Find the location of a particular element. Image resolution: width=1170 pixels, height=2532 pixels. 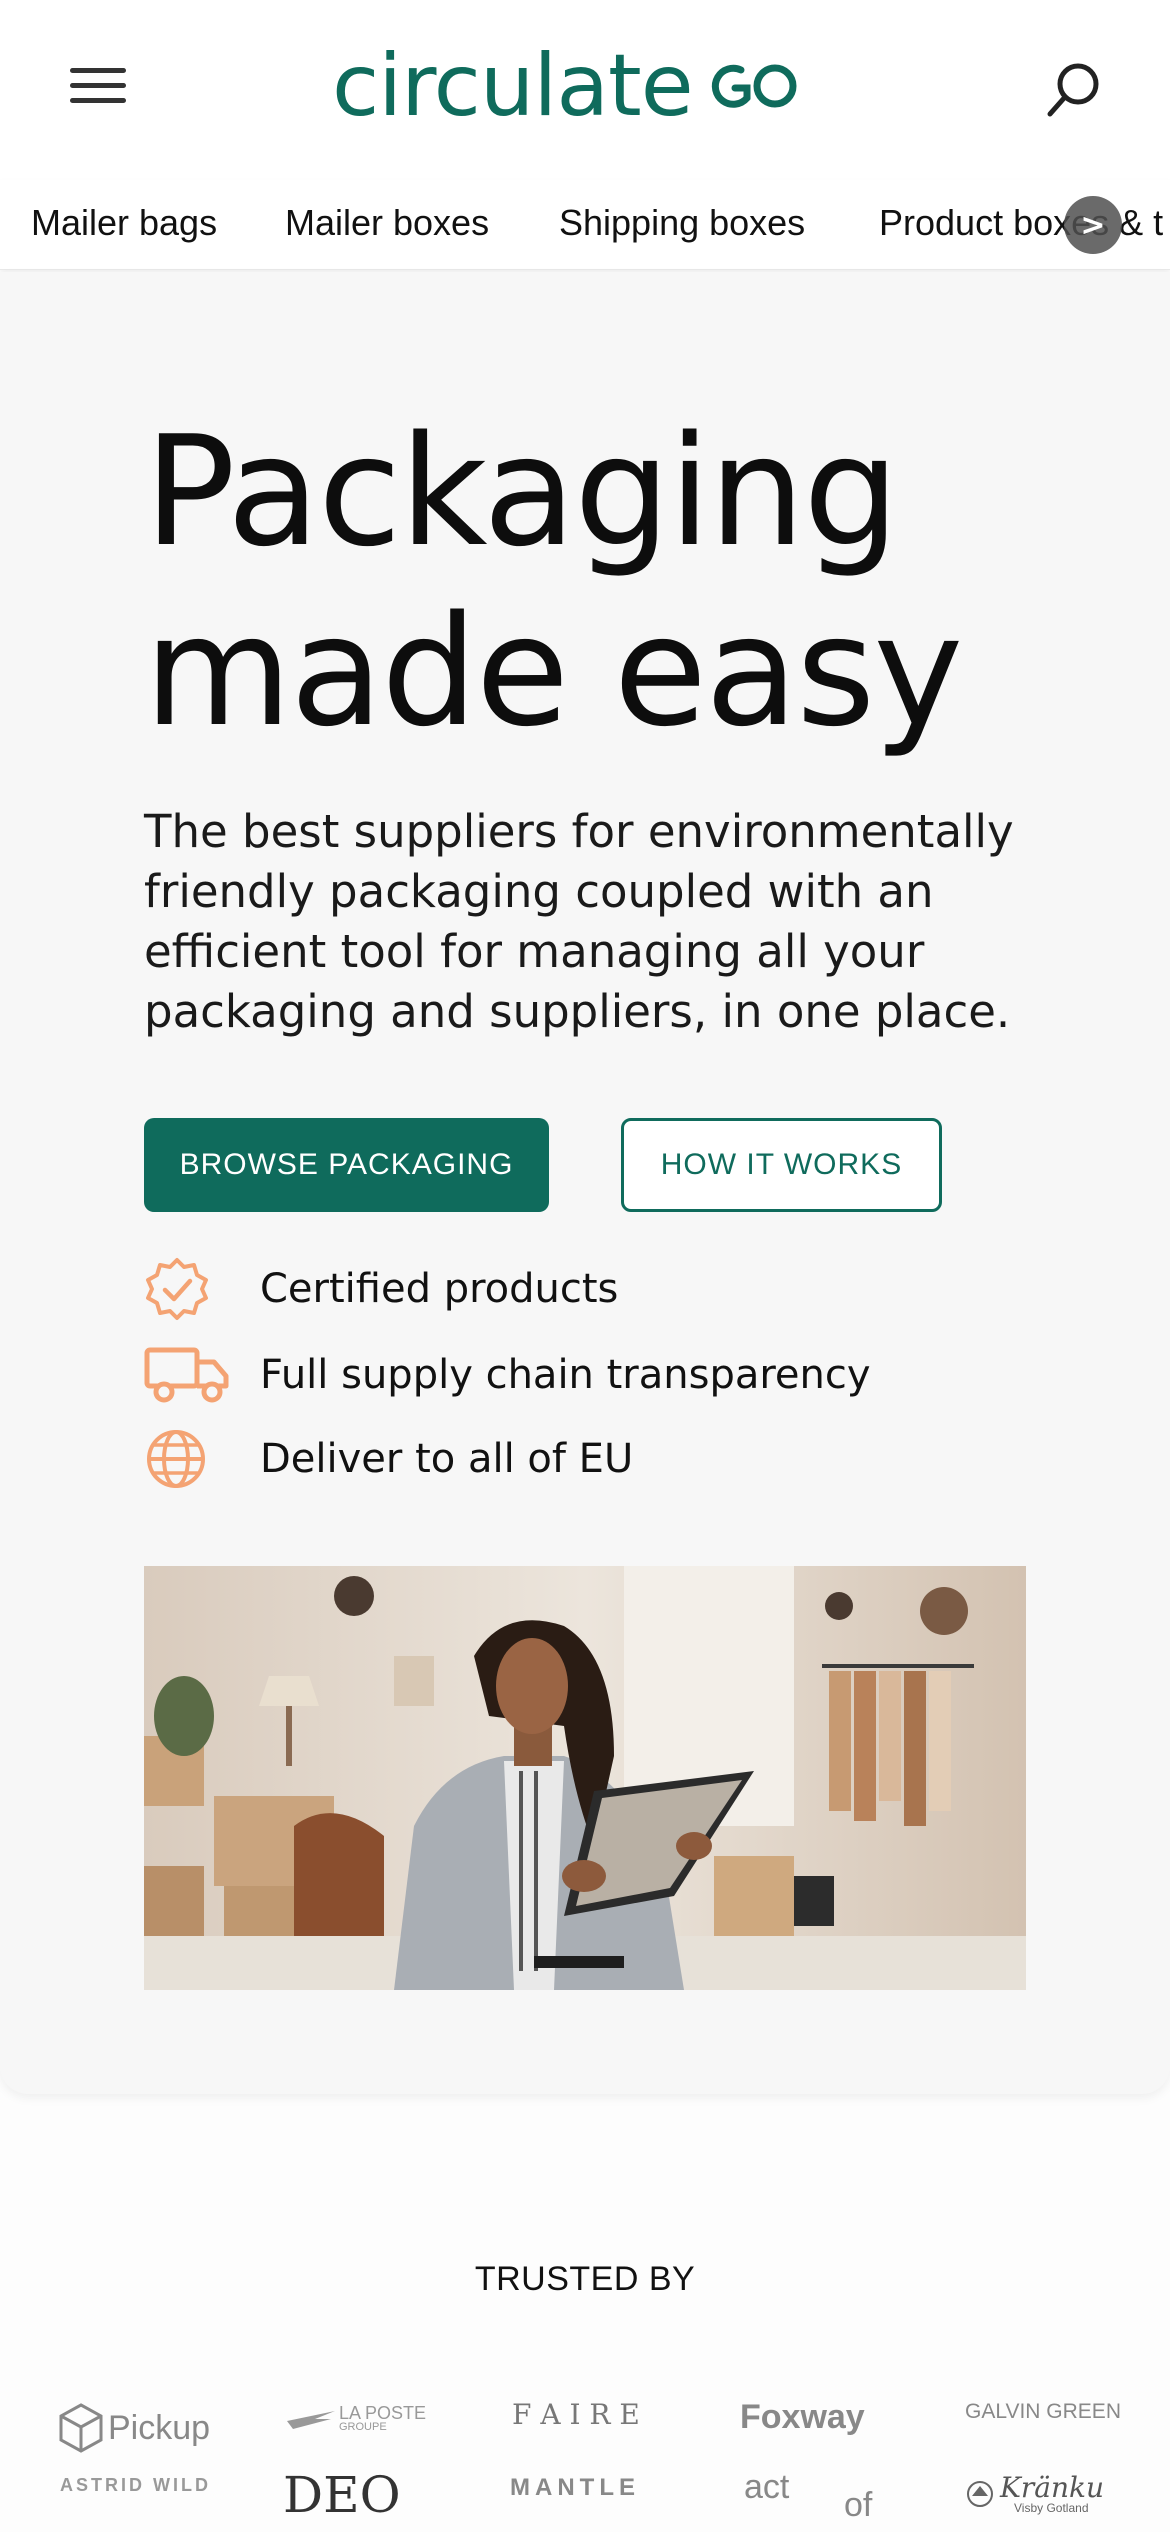

brand-logo-foxway: Foxway is located at coordinates (802, 2417).